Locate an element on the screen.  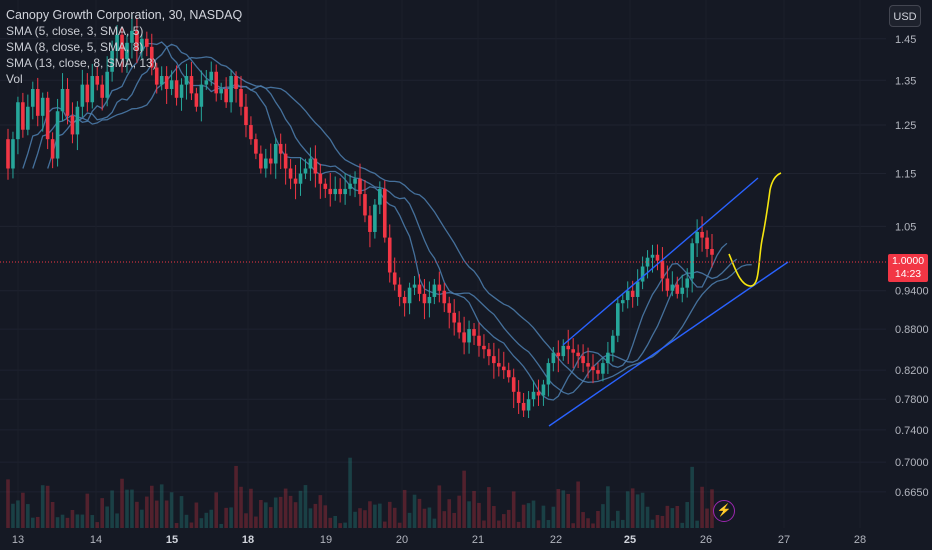
x-tick-label: 27 is located at coordinates (784, 540).